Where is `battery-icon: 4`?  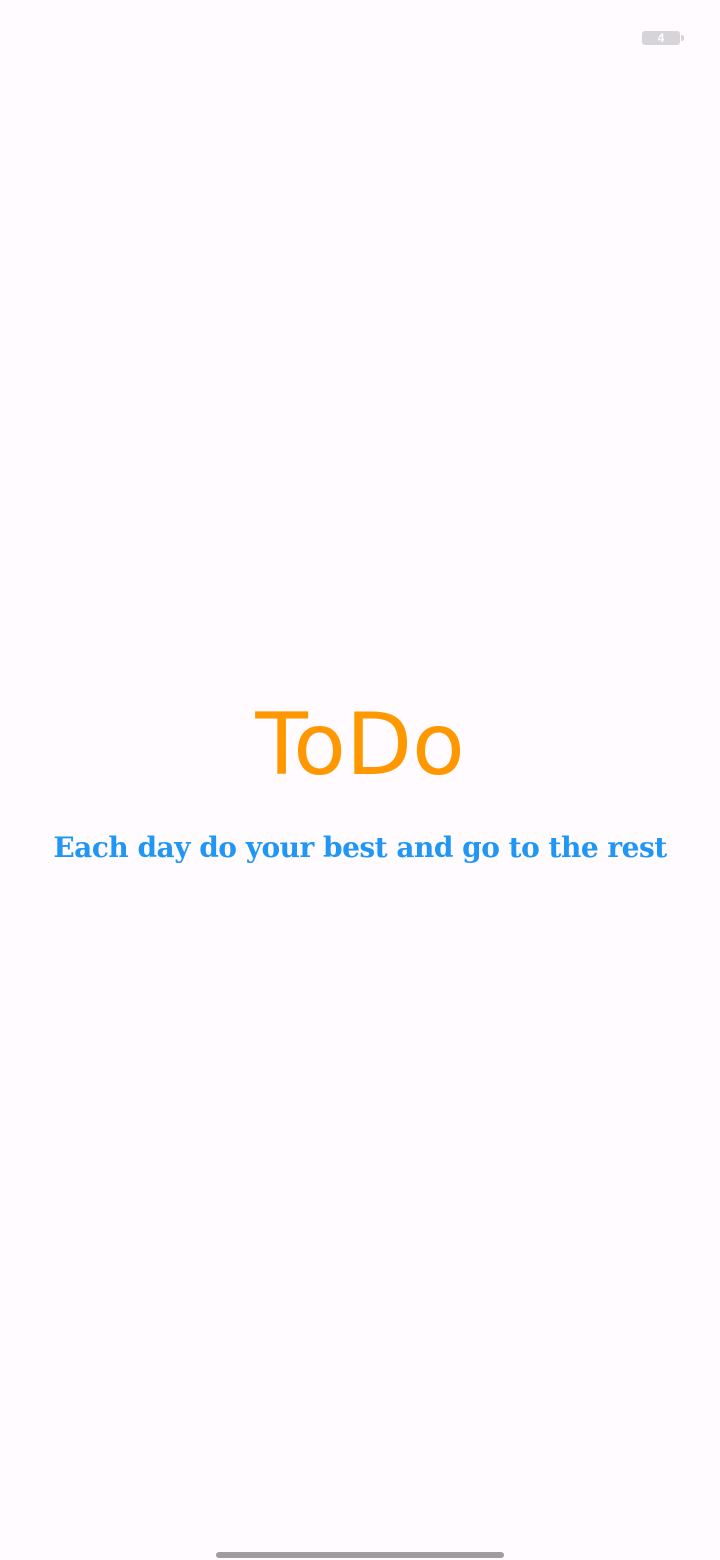 battery-icon: 4 is located at coordinates (663, 38).